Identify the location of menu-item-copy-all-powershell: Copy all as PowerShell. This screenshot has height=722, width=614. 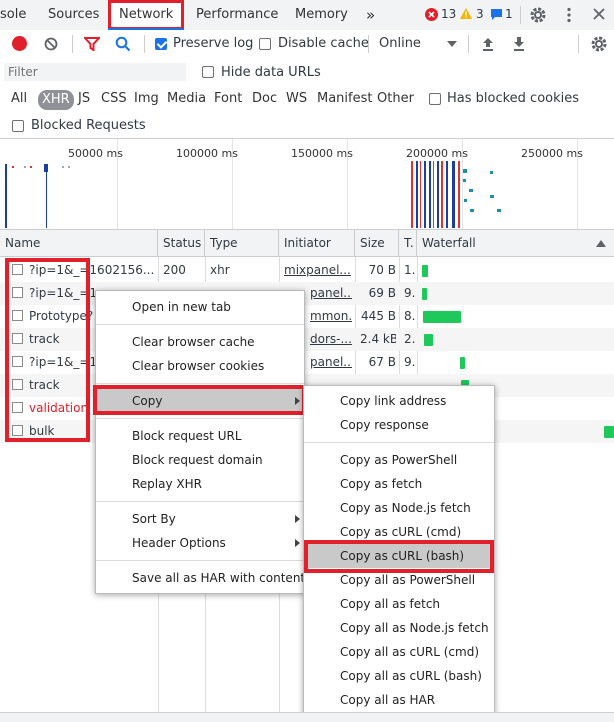
(399, 580).